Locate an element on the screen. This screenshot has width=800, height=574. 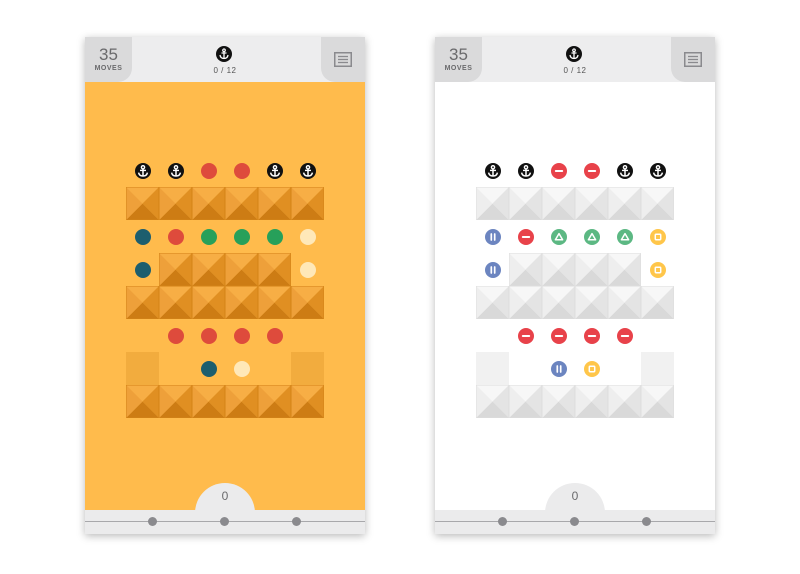
bottom-tab-label: 0 is located at coordinates (225, 496).